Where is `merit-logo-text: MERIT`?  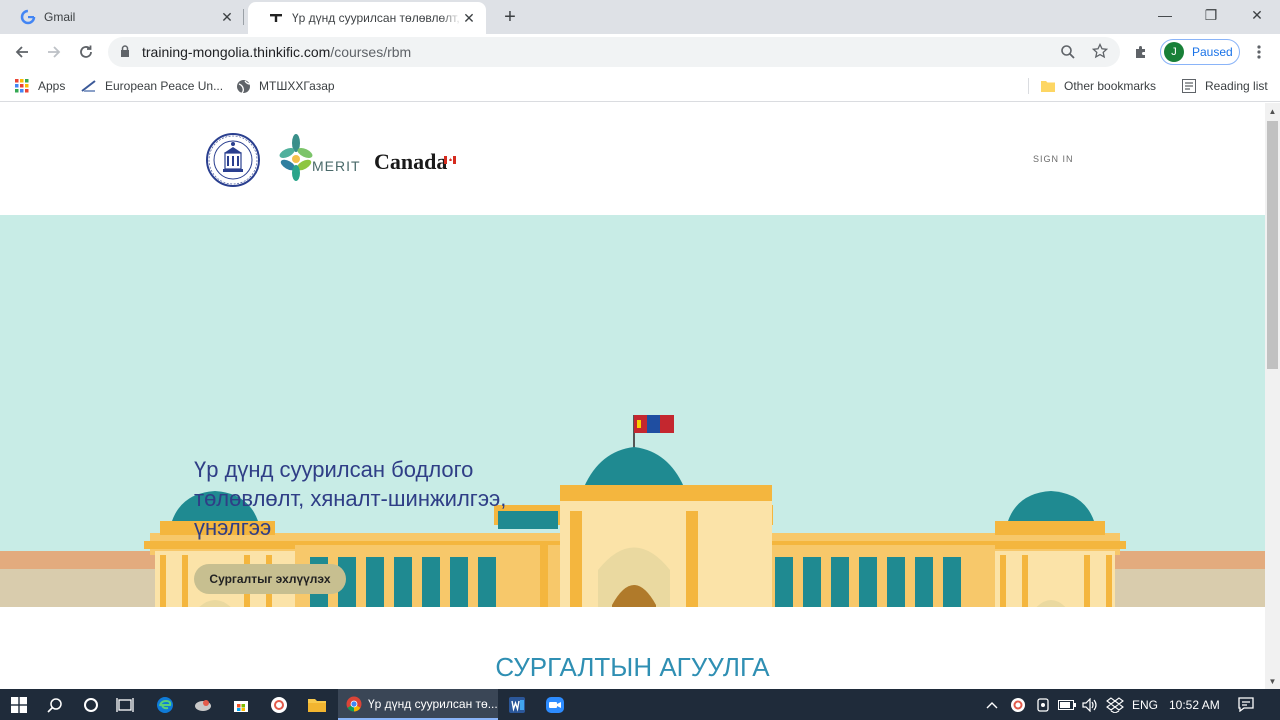 merit-logo-text: MERIT is located at coordinates (336, 166).